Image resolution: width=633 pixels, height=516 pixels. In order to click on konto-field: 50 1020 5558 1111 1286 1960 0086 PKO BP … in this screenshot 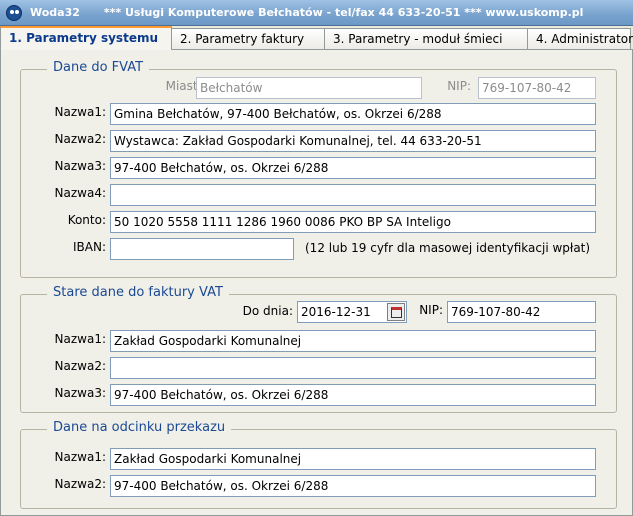, I will do `click(353, 222)`.